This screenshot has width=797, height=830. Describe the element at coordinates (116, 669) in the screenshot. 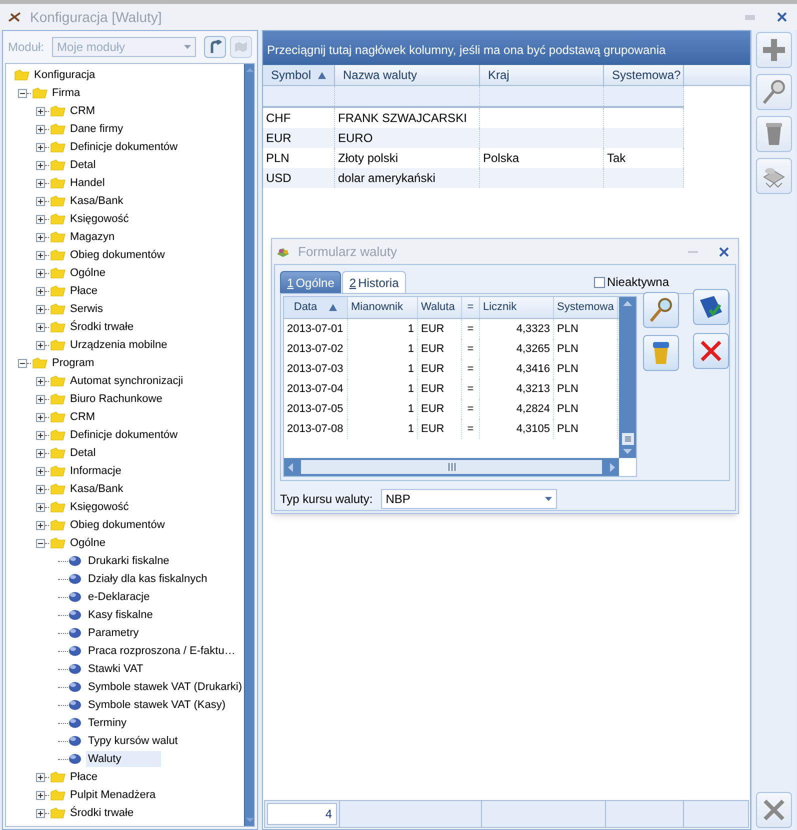

I see `tree-item: Stawki VAT` at that location.